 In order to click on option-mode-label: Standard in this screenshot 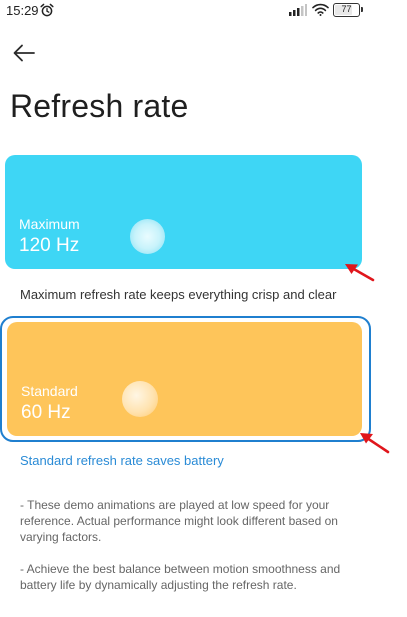, I will do `click(49, 391)`.